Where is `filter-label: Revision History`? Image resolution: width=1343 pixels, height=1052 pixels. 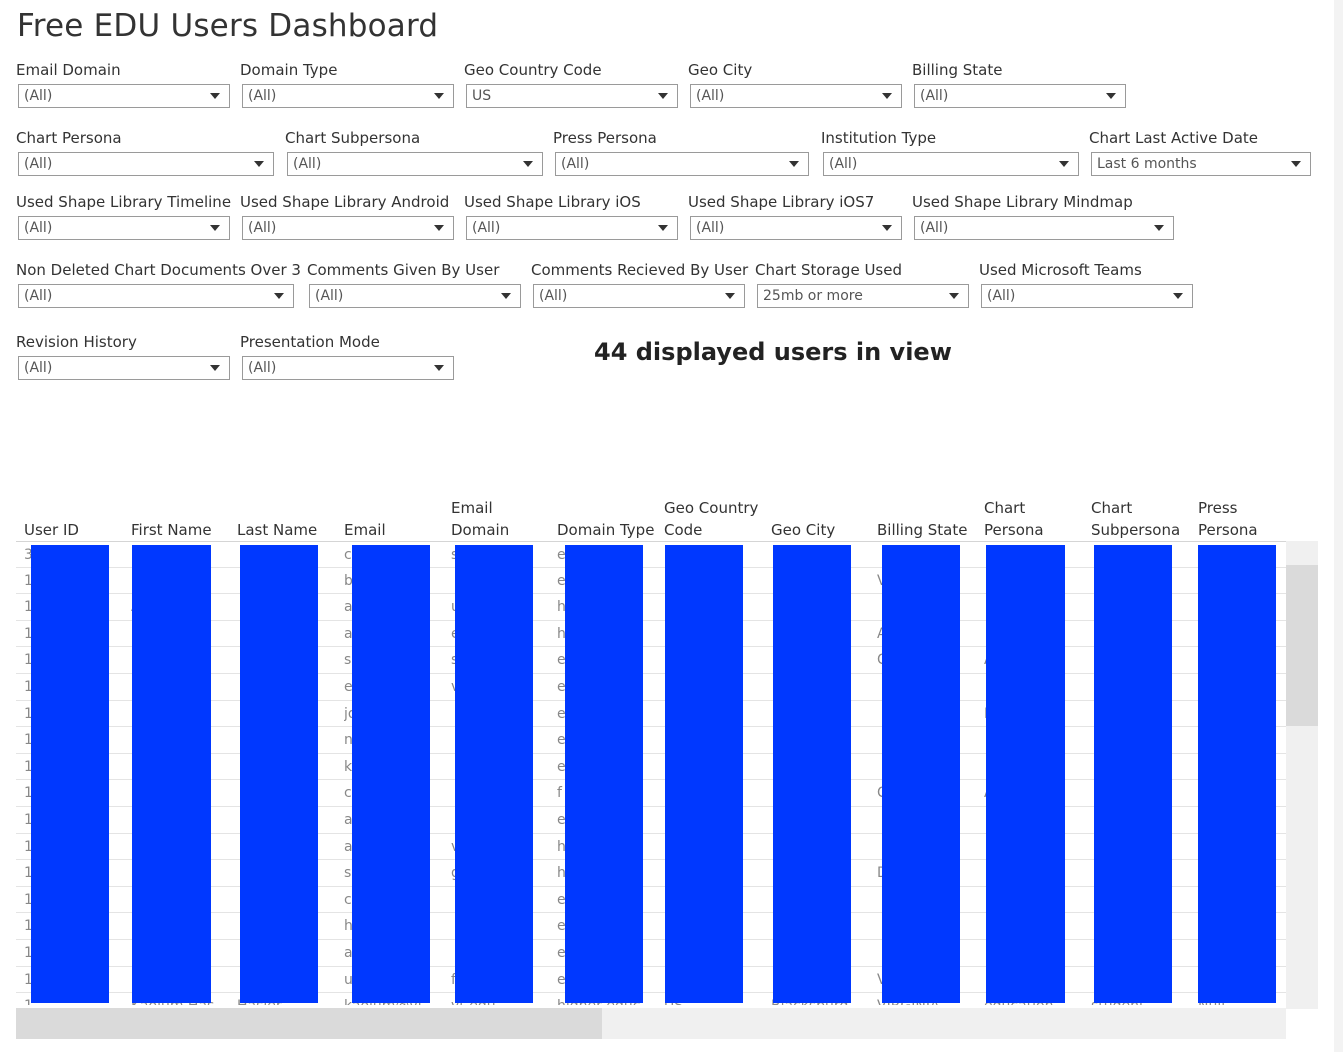
filter-label: Revision History is located at coordinates (76, 342).